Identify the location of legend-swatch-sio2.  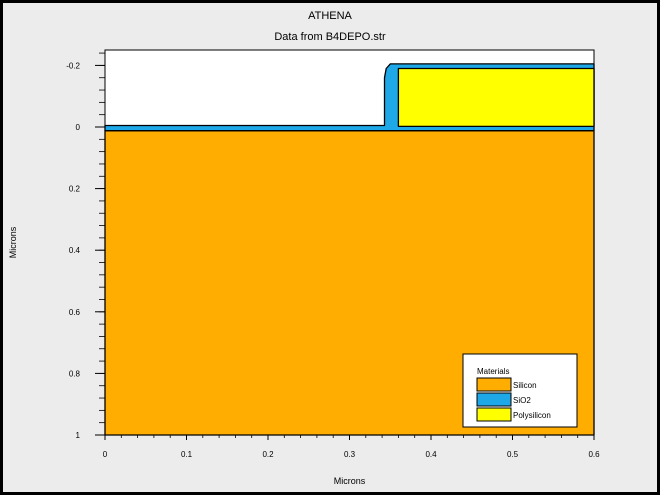
(494, 399).